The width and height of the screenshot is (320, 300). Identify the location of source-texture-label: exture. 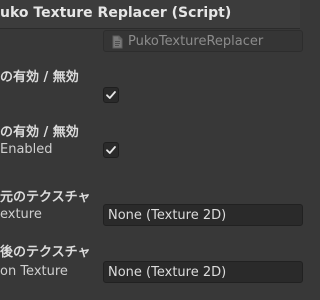
(21, 214).